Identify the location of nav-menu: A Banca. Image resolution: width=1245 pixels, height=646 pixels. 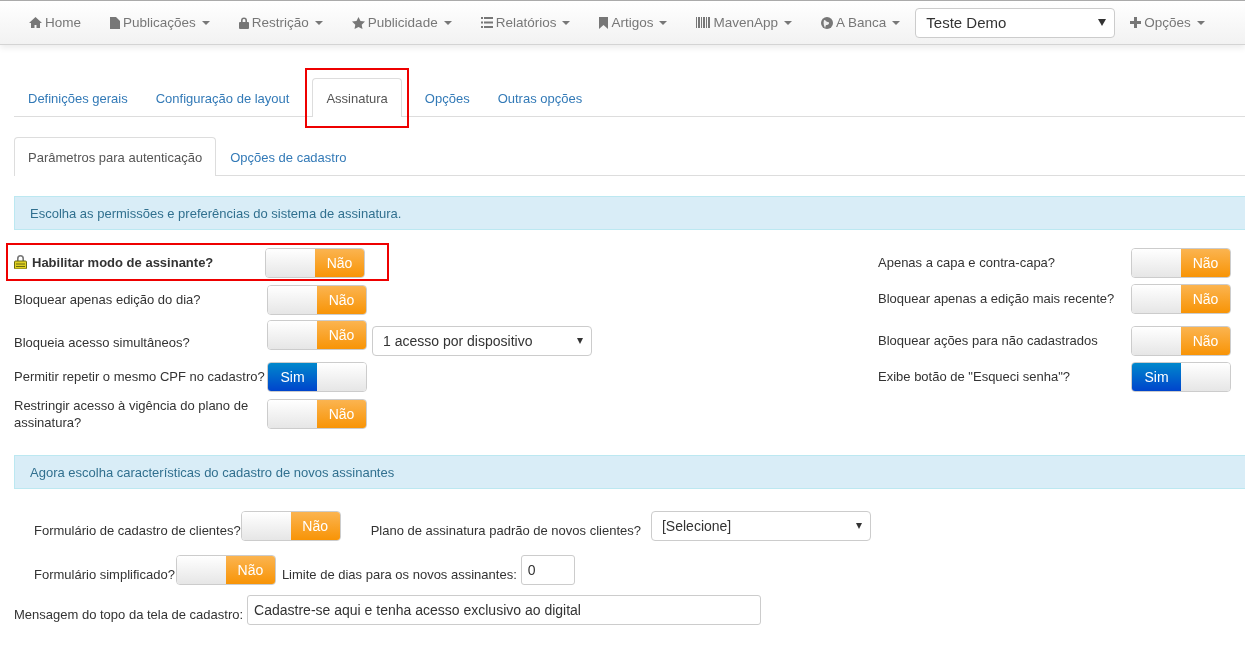
(861, 22).